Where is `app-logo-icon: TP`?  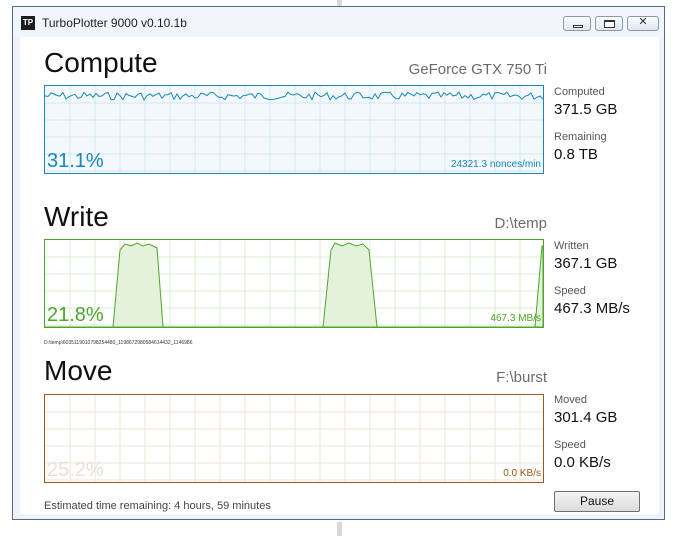
app-logo-icon: TP is located at coordinates (28, 23).